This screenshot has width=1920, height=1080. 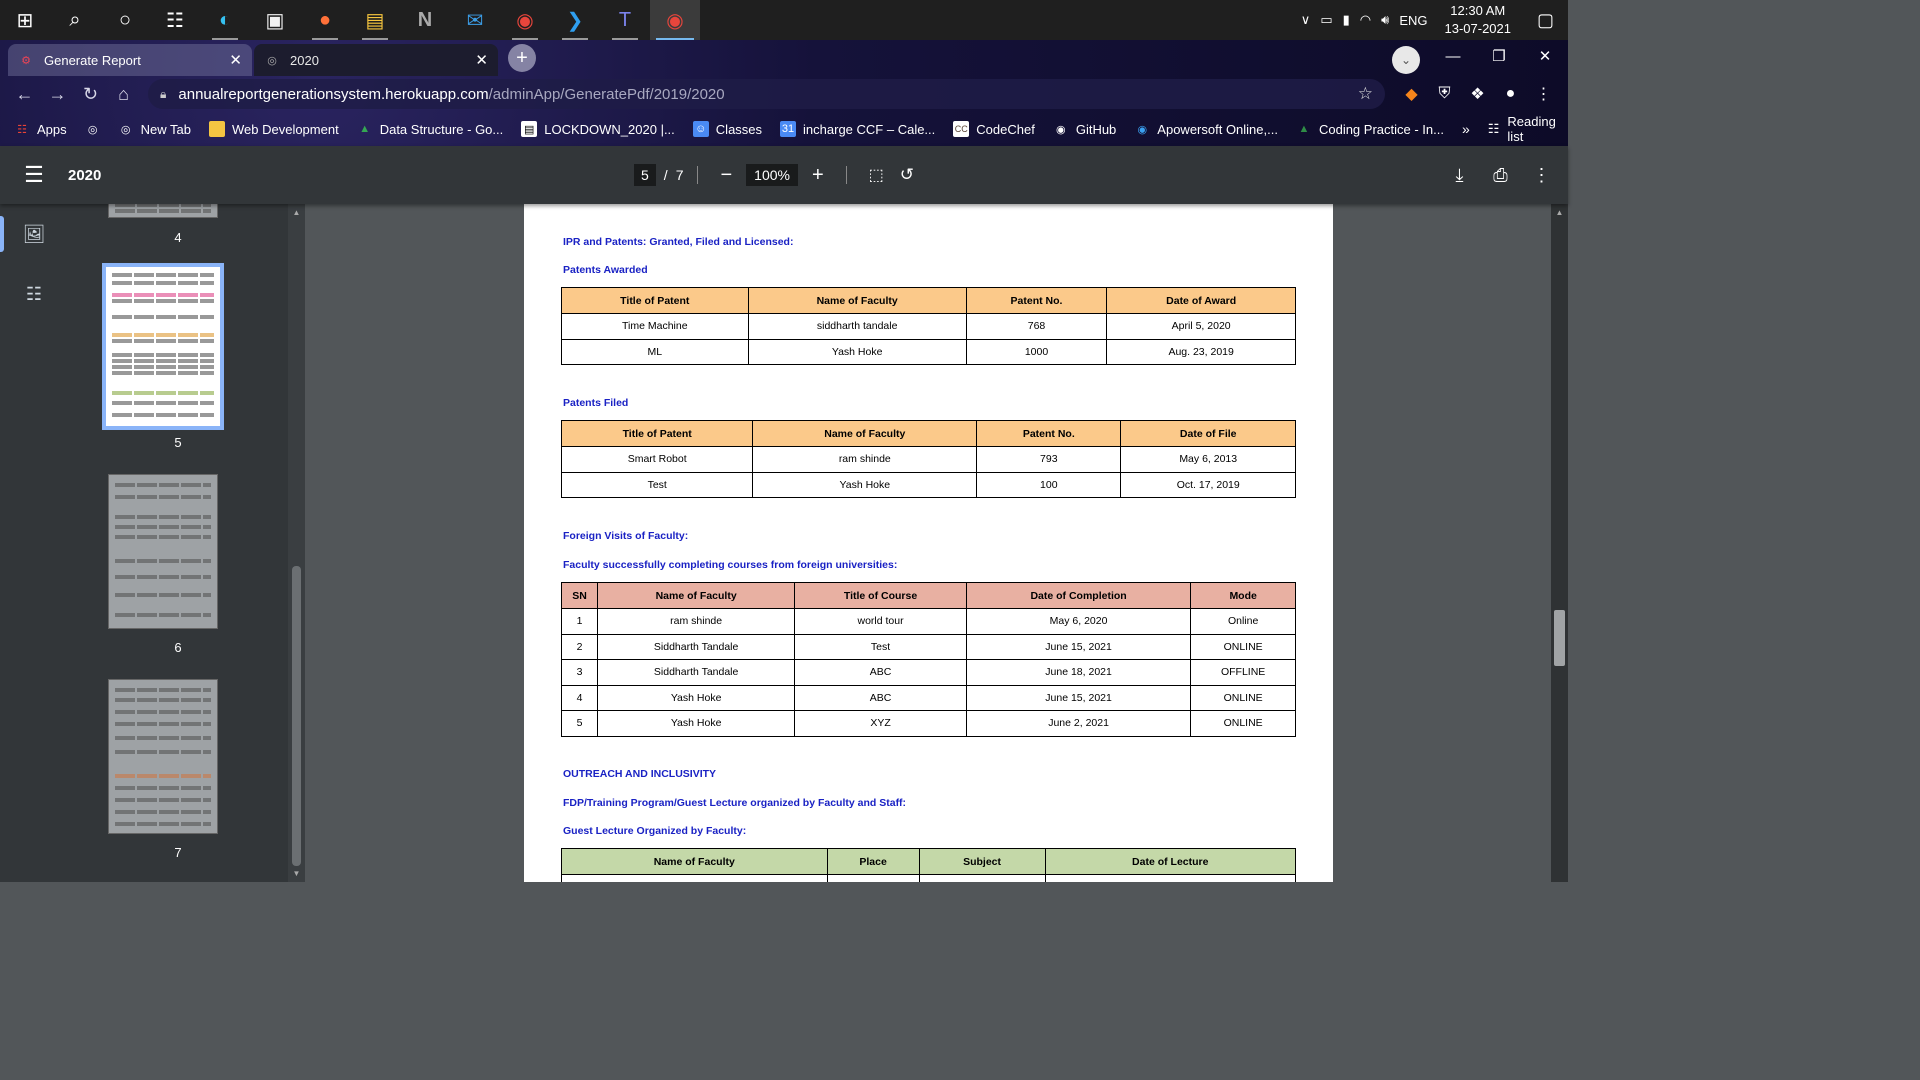 What do you see at coordinates (90, 94) in the screenshot?
I see `reload-icon: ↻` at bounding box center [90, 94].